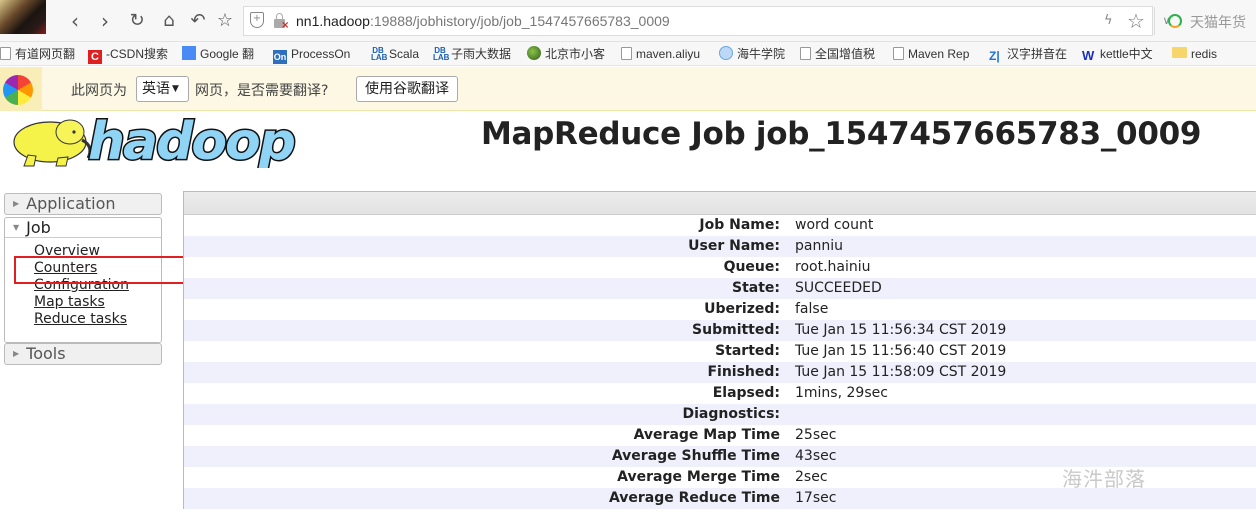 The height and width of the screenshot is (523, 1256). I want to click on translate-question: 网页，是否需要翻译?, so click(262, 91).